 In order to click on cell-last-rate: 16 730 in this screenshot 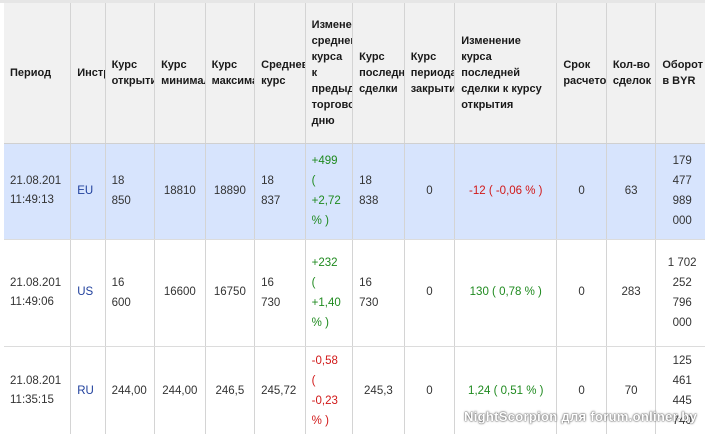, I will do `click(378, 293)`.